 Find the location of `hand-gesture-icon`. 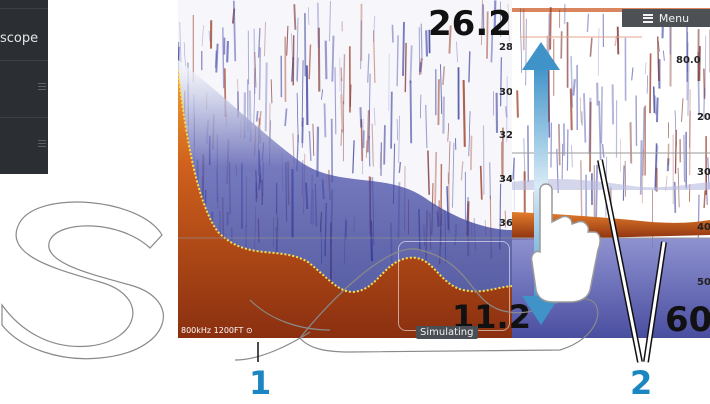

hand-gesture-icon is located at coordinates (565, 243).